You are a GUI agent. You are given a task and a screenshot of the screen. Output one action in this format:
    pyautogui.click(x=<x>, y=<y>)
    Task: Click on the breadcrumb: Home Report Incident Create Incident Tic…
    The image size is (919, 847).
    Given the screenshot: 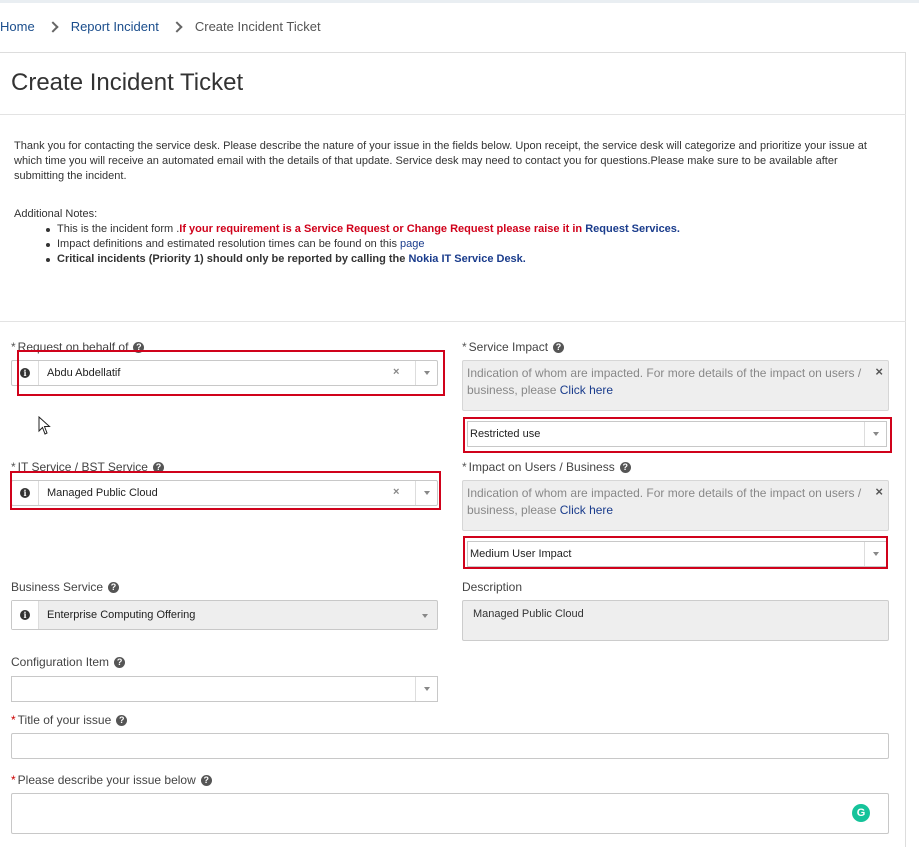 What is the action you would take?
    pyautogui.click(x=160, y=26)
    